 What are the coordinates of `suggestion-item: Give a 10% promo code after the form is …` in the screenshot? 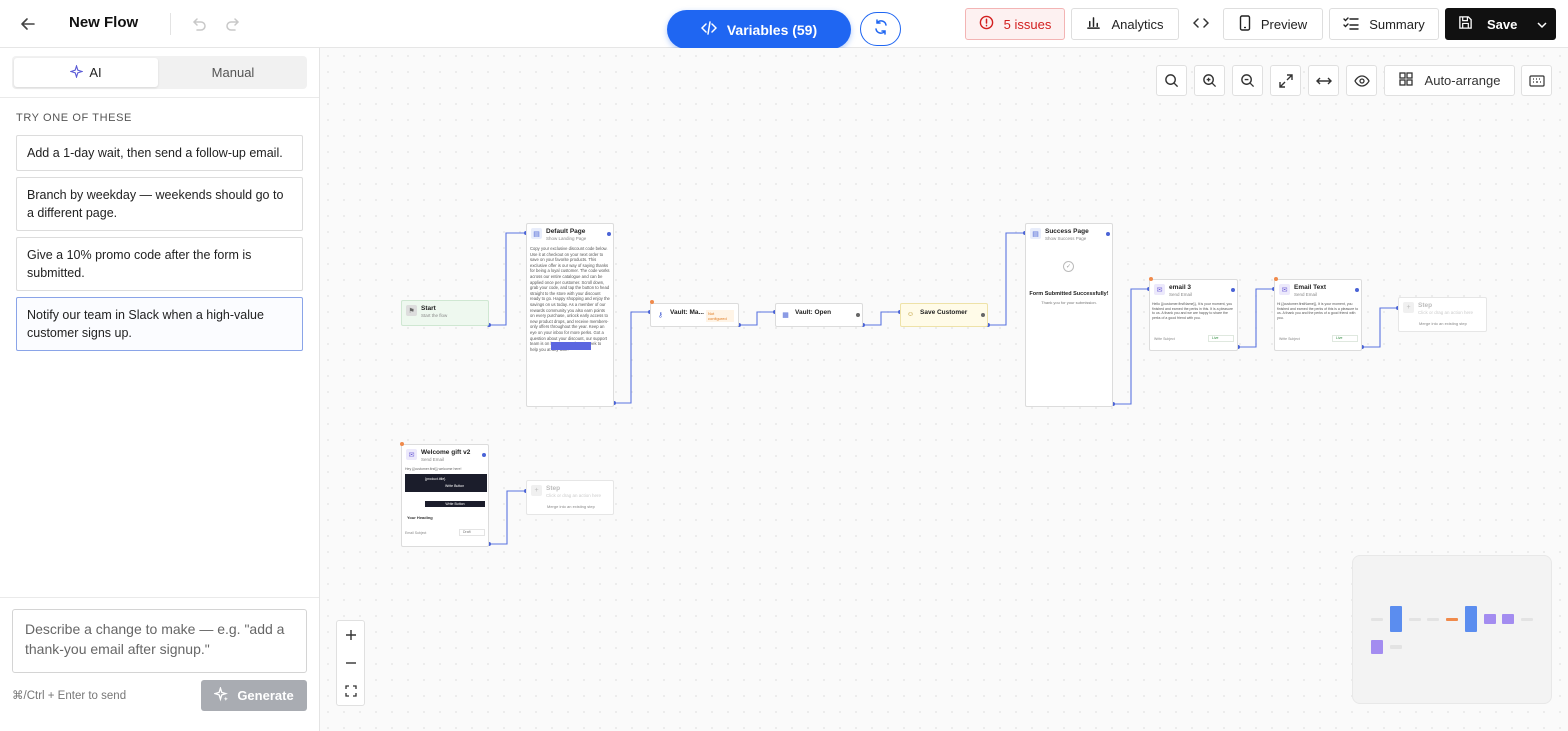 It's located at (159, 264).